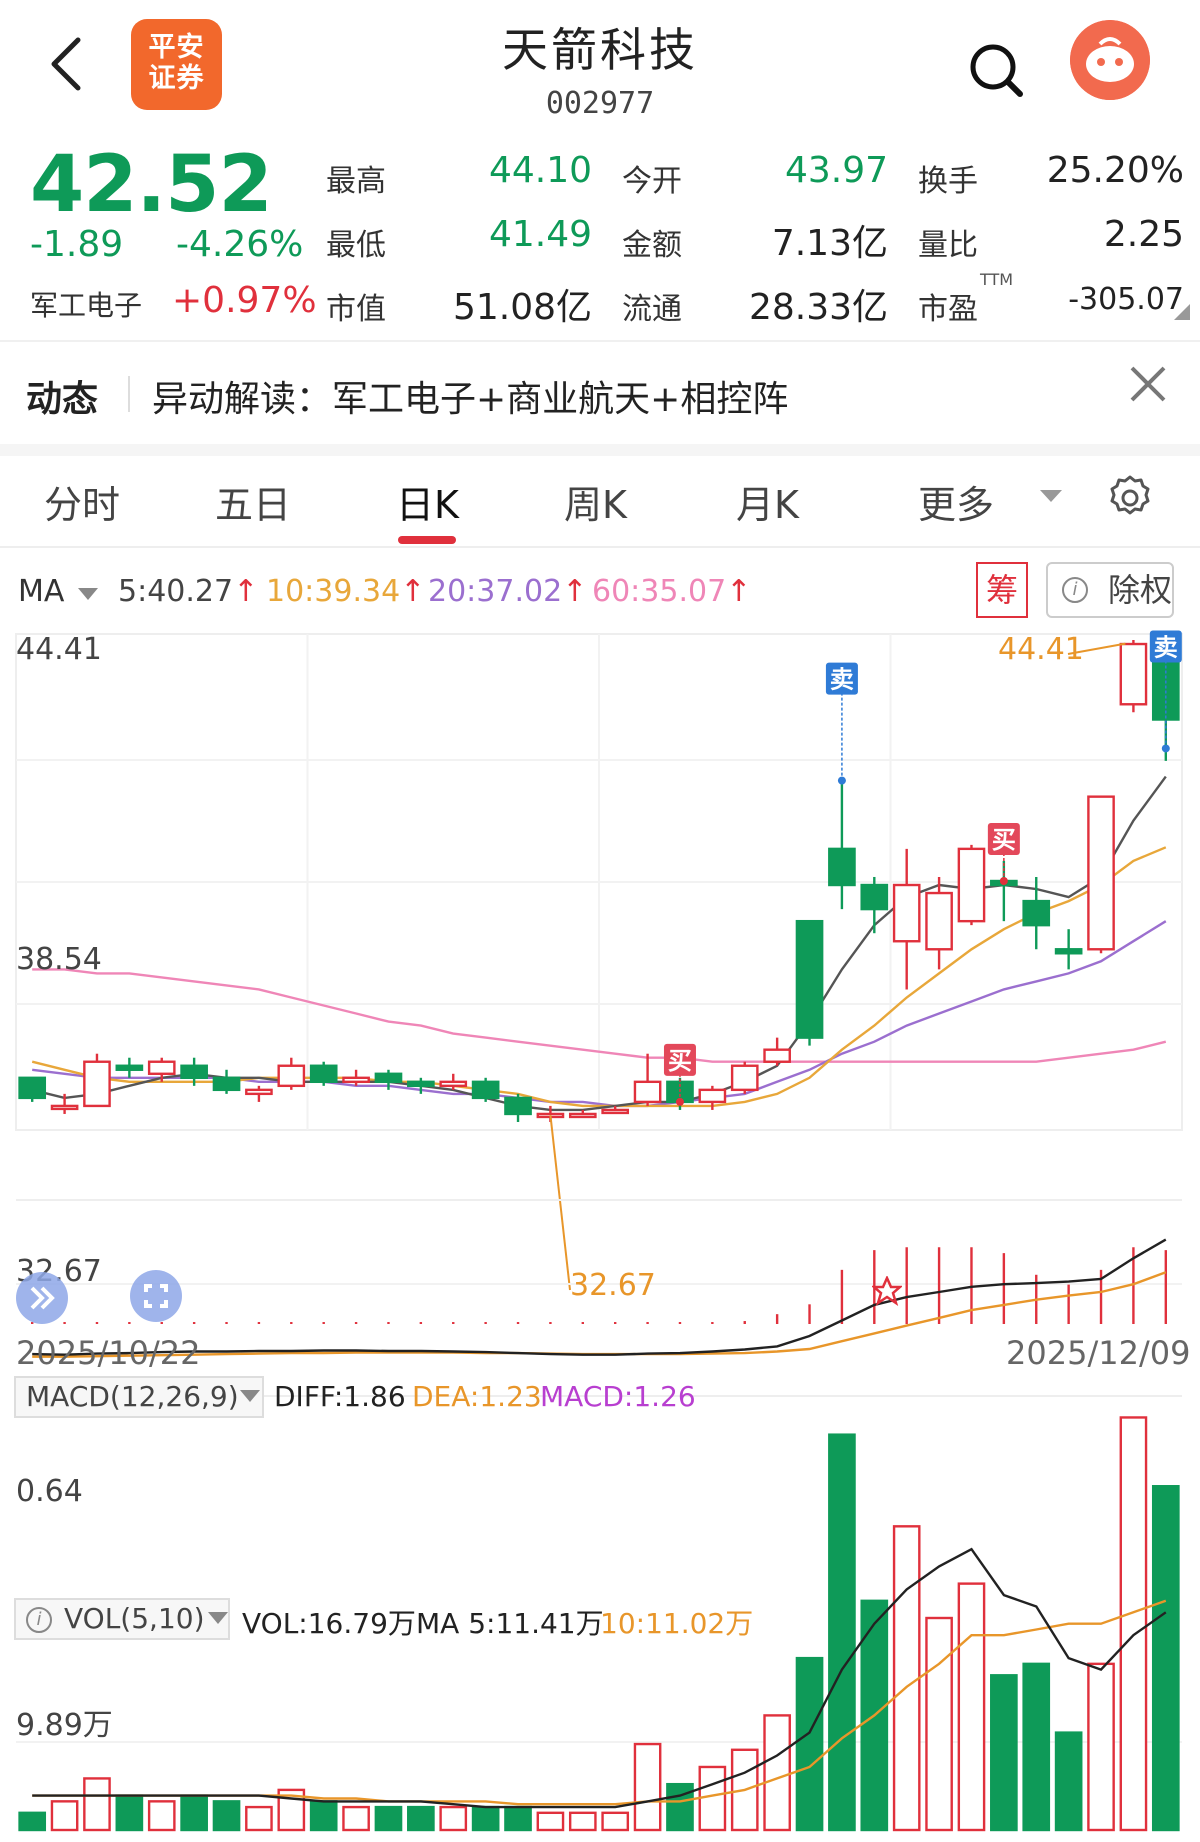  I want to click on quote-value-open: 43.97, so click(836, 170).